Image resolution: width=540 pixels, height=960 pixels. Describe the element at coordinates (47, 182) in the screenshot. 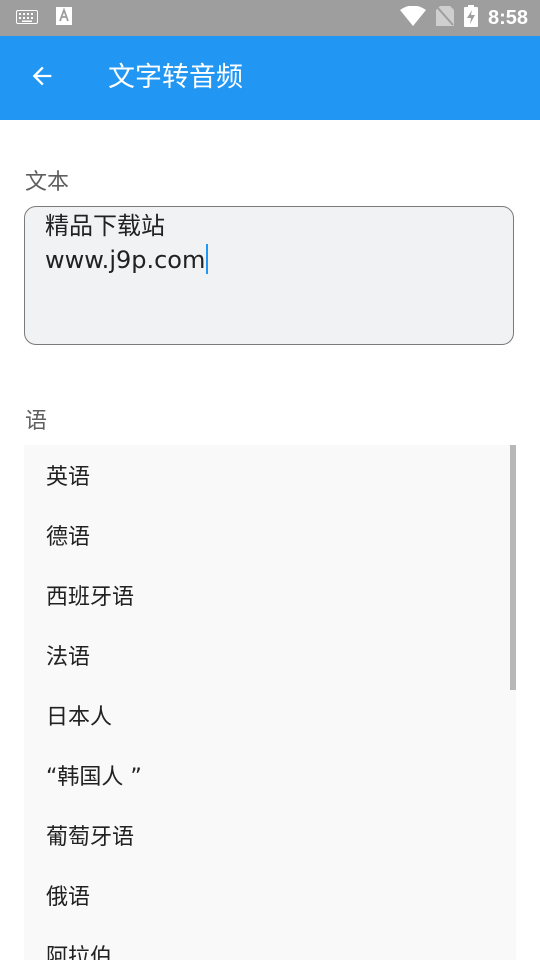

I see `text-field-label: 文本` at that location.